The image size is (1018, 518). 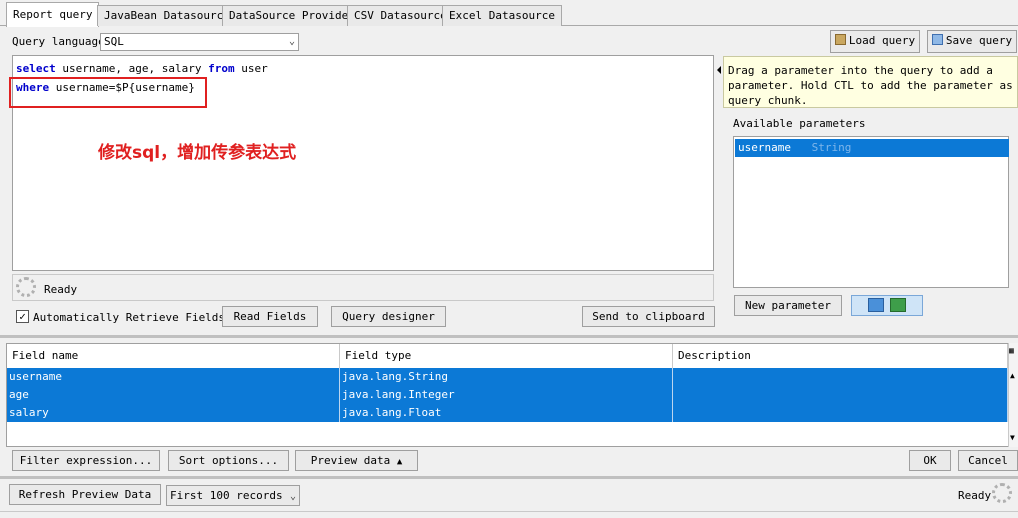 I want to click on cell-field-name: salary, so click(x=173, y=413).